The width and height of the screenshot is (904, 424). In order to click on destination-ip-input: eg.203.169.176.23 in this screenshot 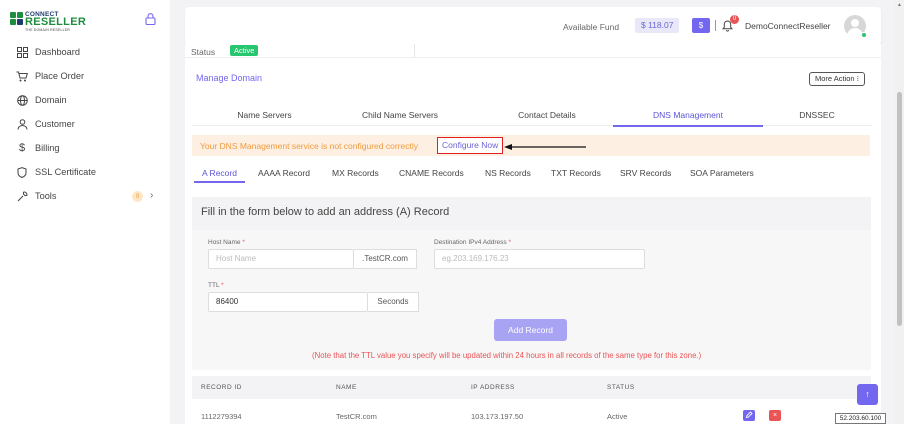, I will do `click(539, 259)`.